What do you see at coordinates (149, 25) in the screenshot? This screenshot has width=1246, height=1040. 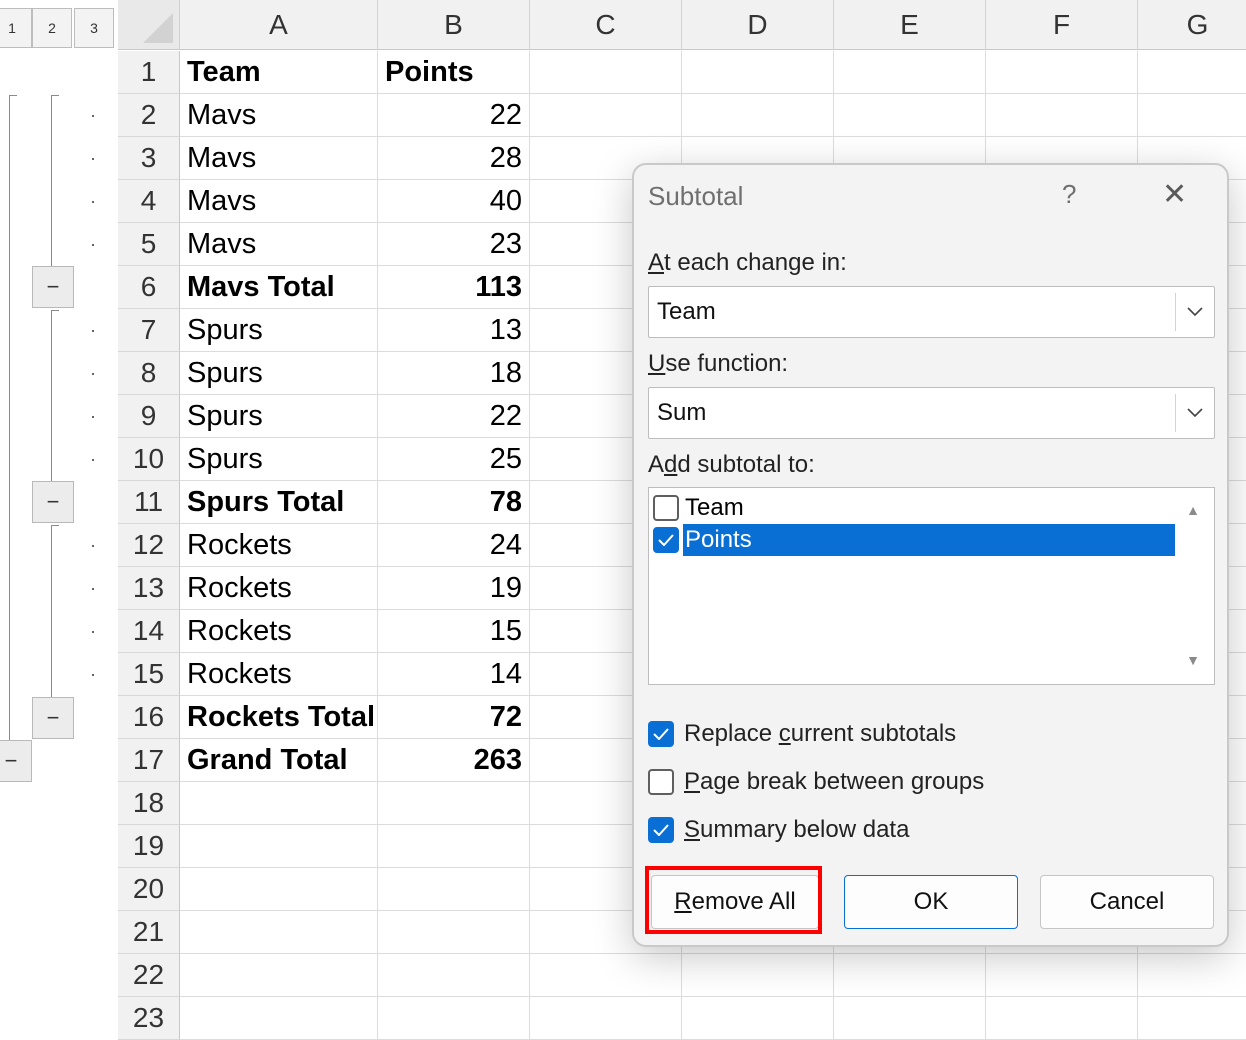 I see `select-all-corner` at bounding box center [149, 25].